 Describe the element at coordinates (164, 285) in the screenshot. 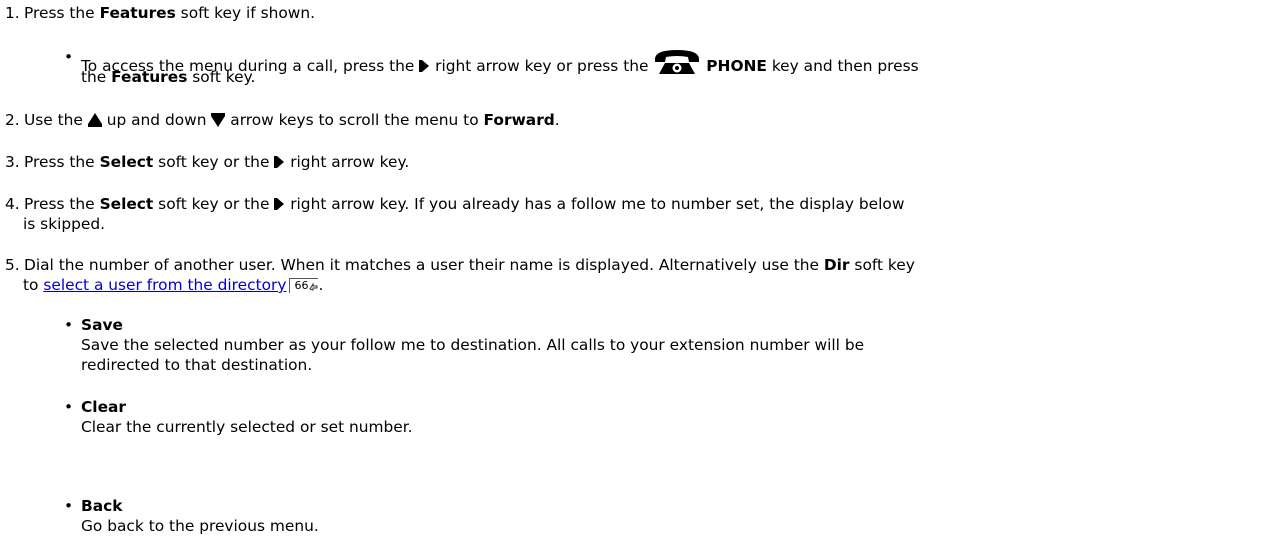

I see `directory-link: select a user from the directory` at that location.